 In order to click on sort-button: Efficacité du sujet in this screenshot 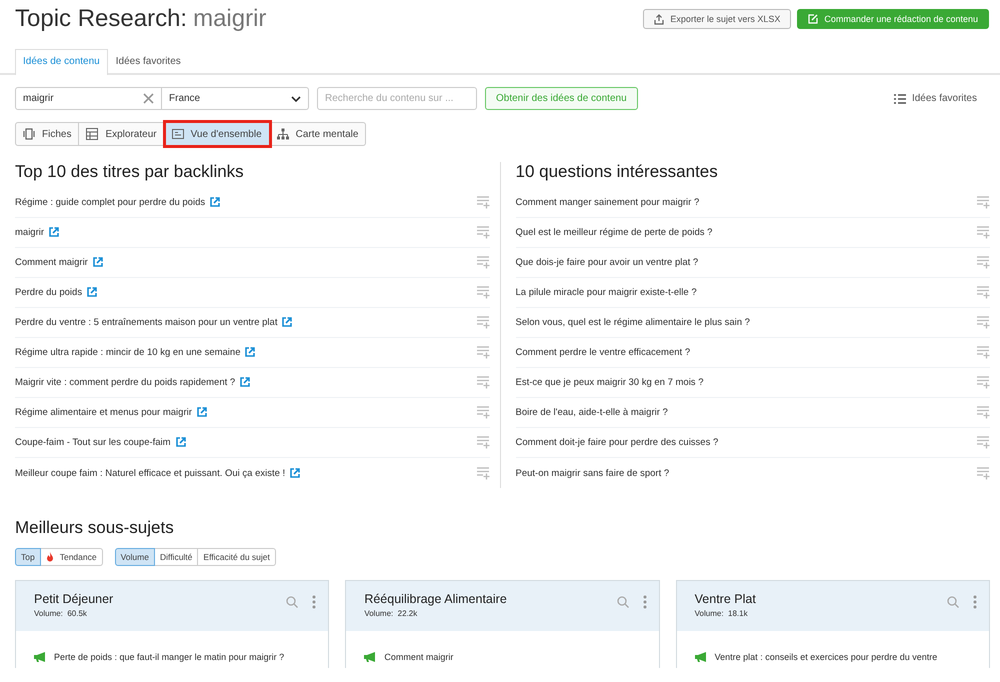, I will do `click(237, 557)`.